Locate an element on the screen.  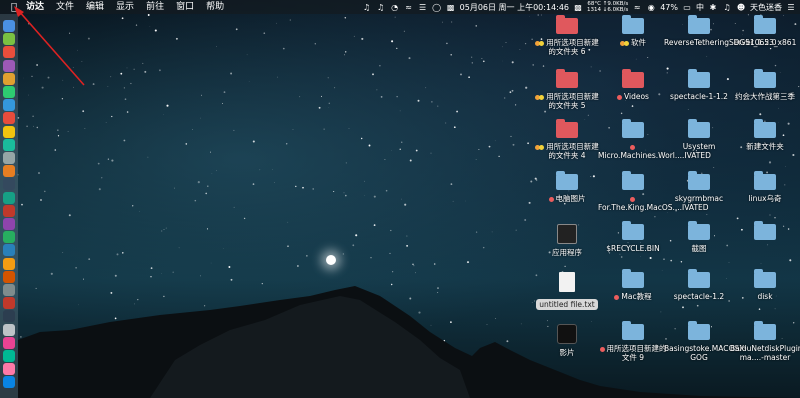
bright-planet is located at coordinates (331, 260).